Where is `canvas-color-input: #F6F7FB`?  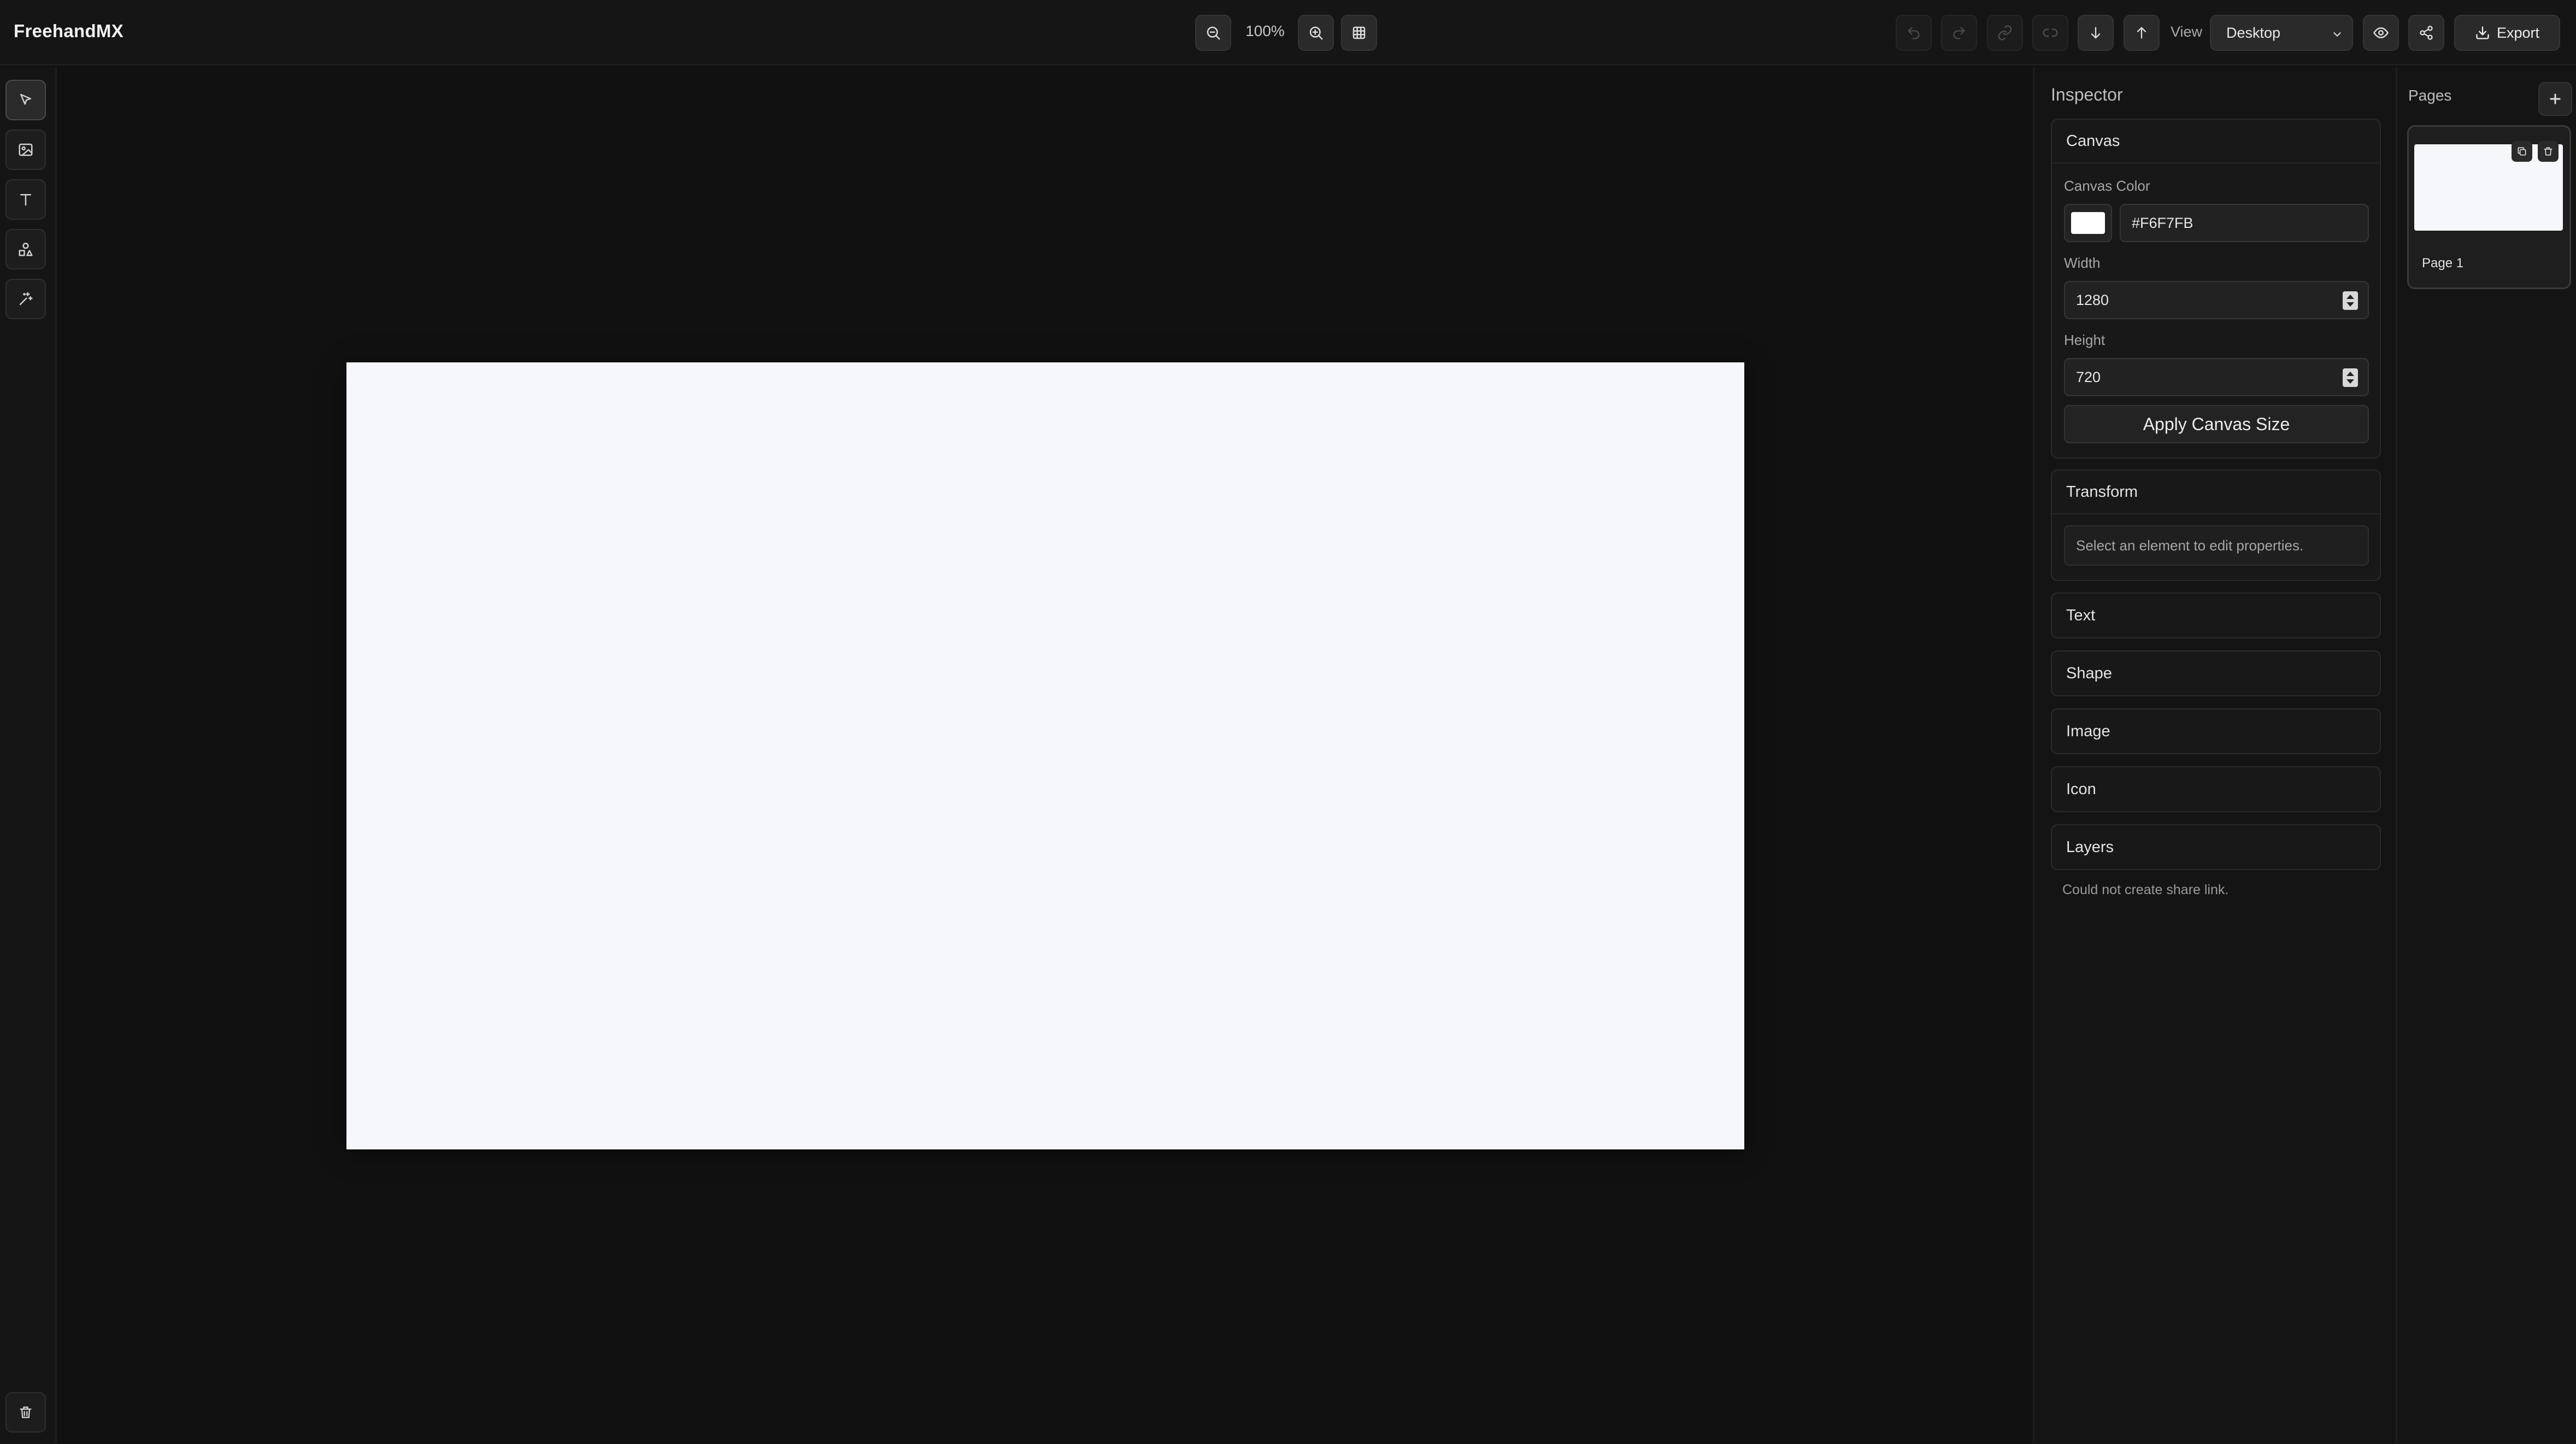 canvas-color-input: #F6F7FB is located at coordinates (2245, 223).